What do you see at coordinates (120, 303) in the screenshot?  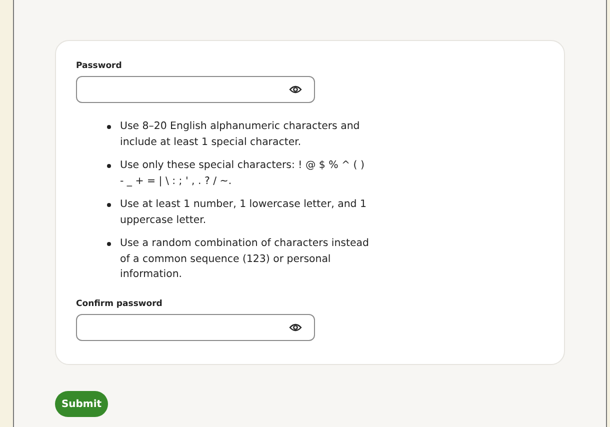 I see `field-label: Confirm password` at bounding box center [120, 303].